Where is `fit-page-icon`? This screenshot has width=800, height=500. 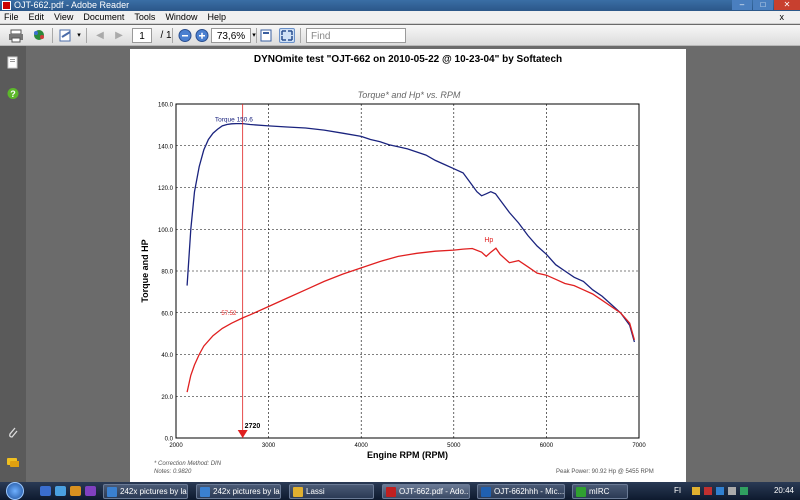
fit-page-icon is located at coordinates (266, 35).